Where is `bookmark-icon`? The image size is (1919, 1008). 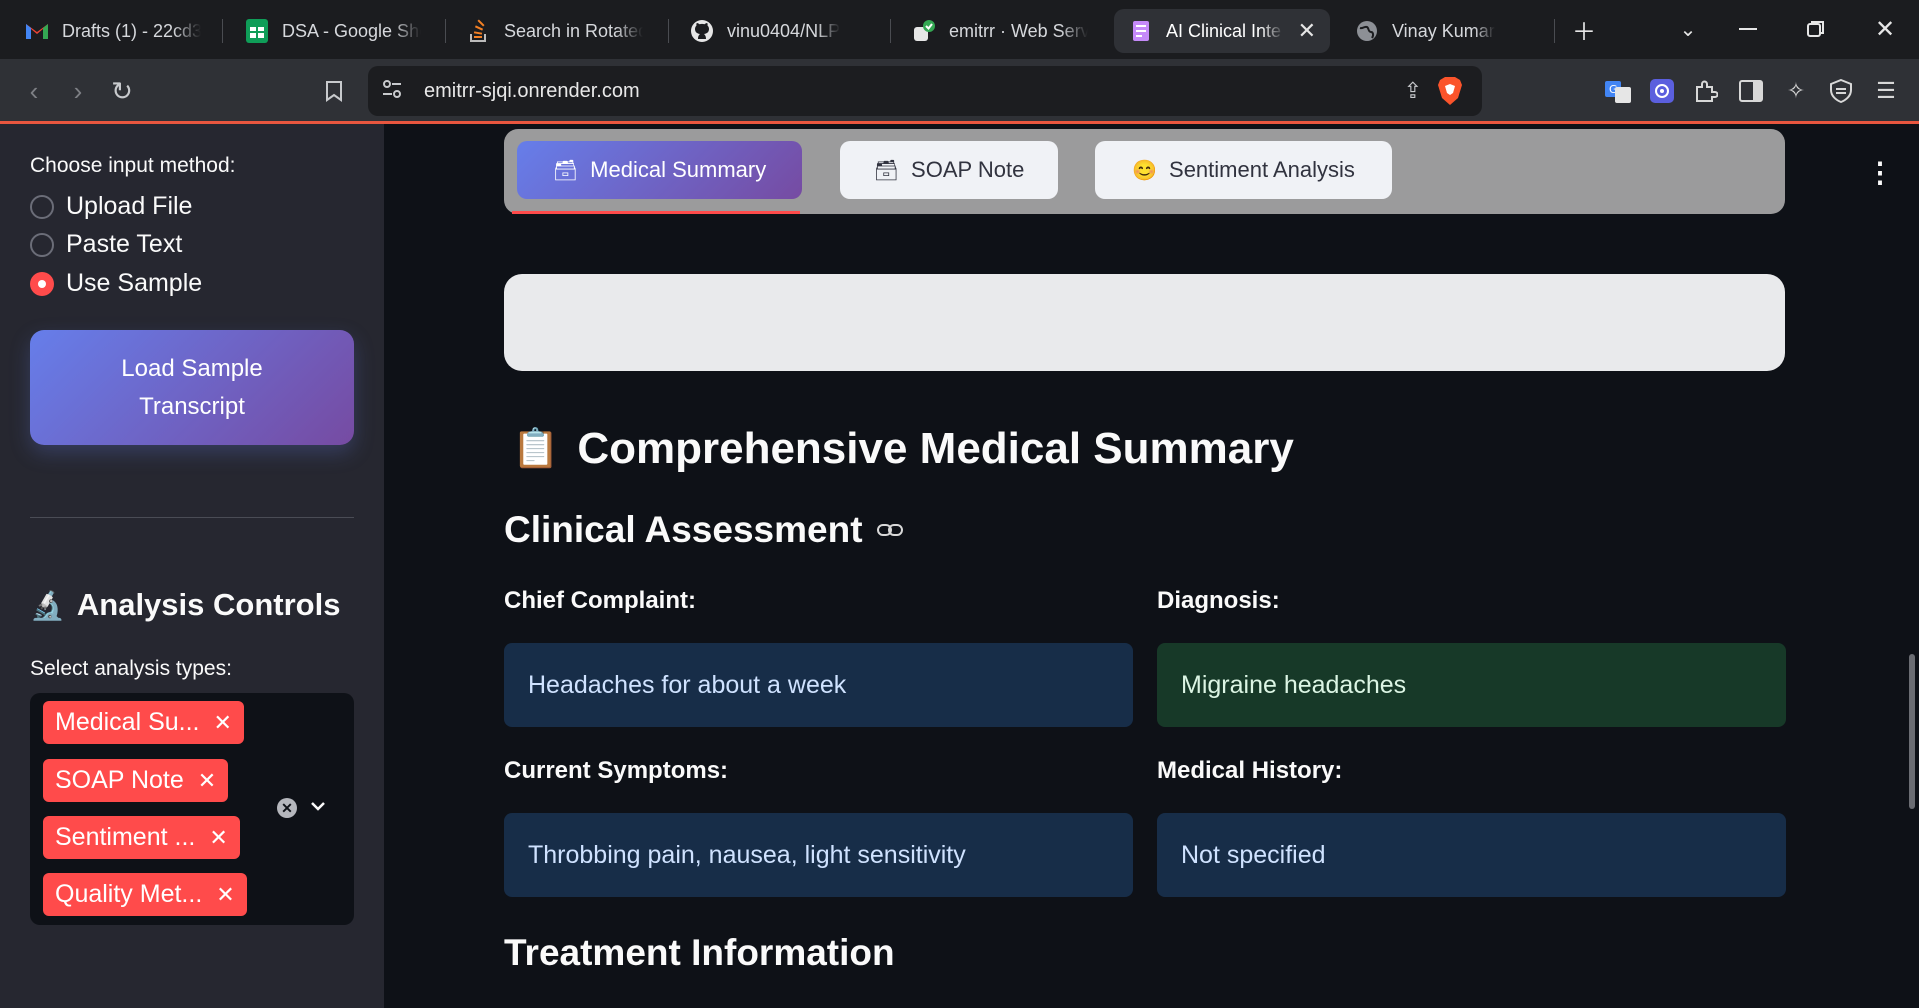
bookmark-icon is located at coordinates (334, 91).